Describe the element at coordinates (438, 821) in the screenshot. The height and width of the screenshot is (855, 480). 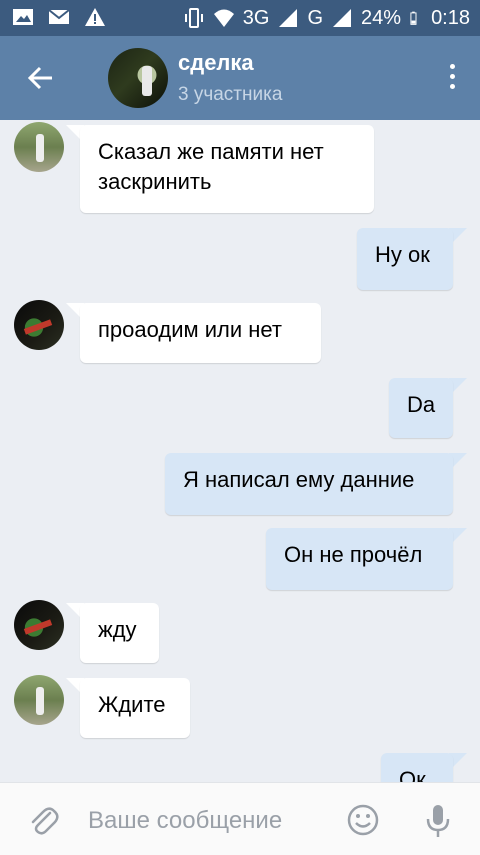
I see `microphone-icon` at that location.